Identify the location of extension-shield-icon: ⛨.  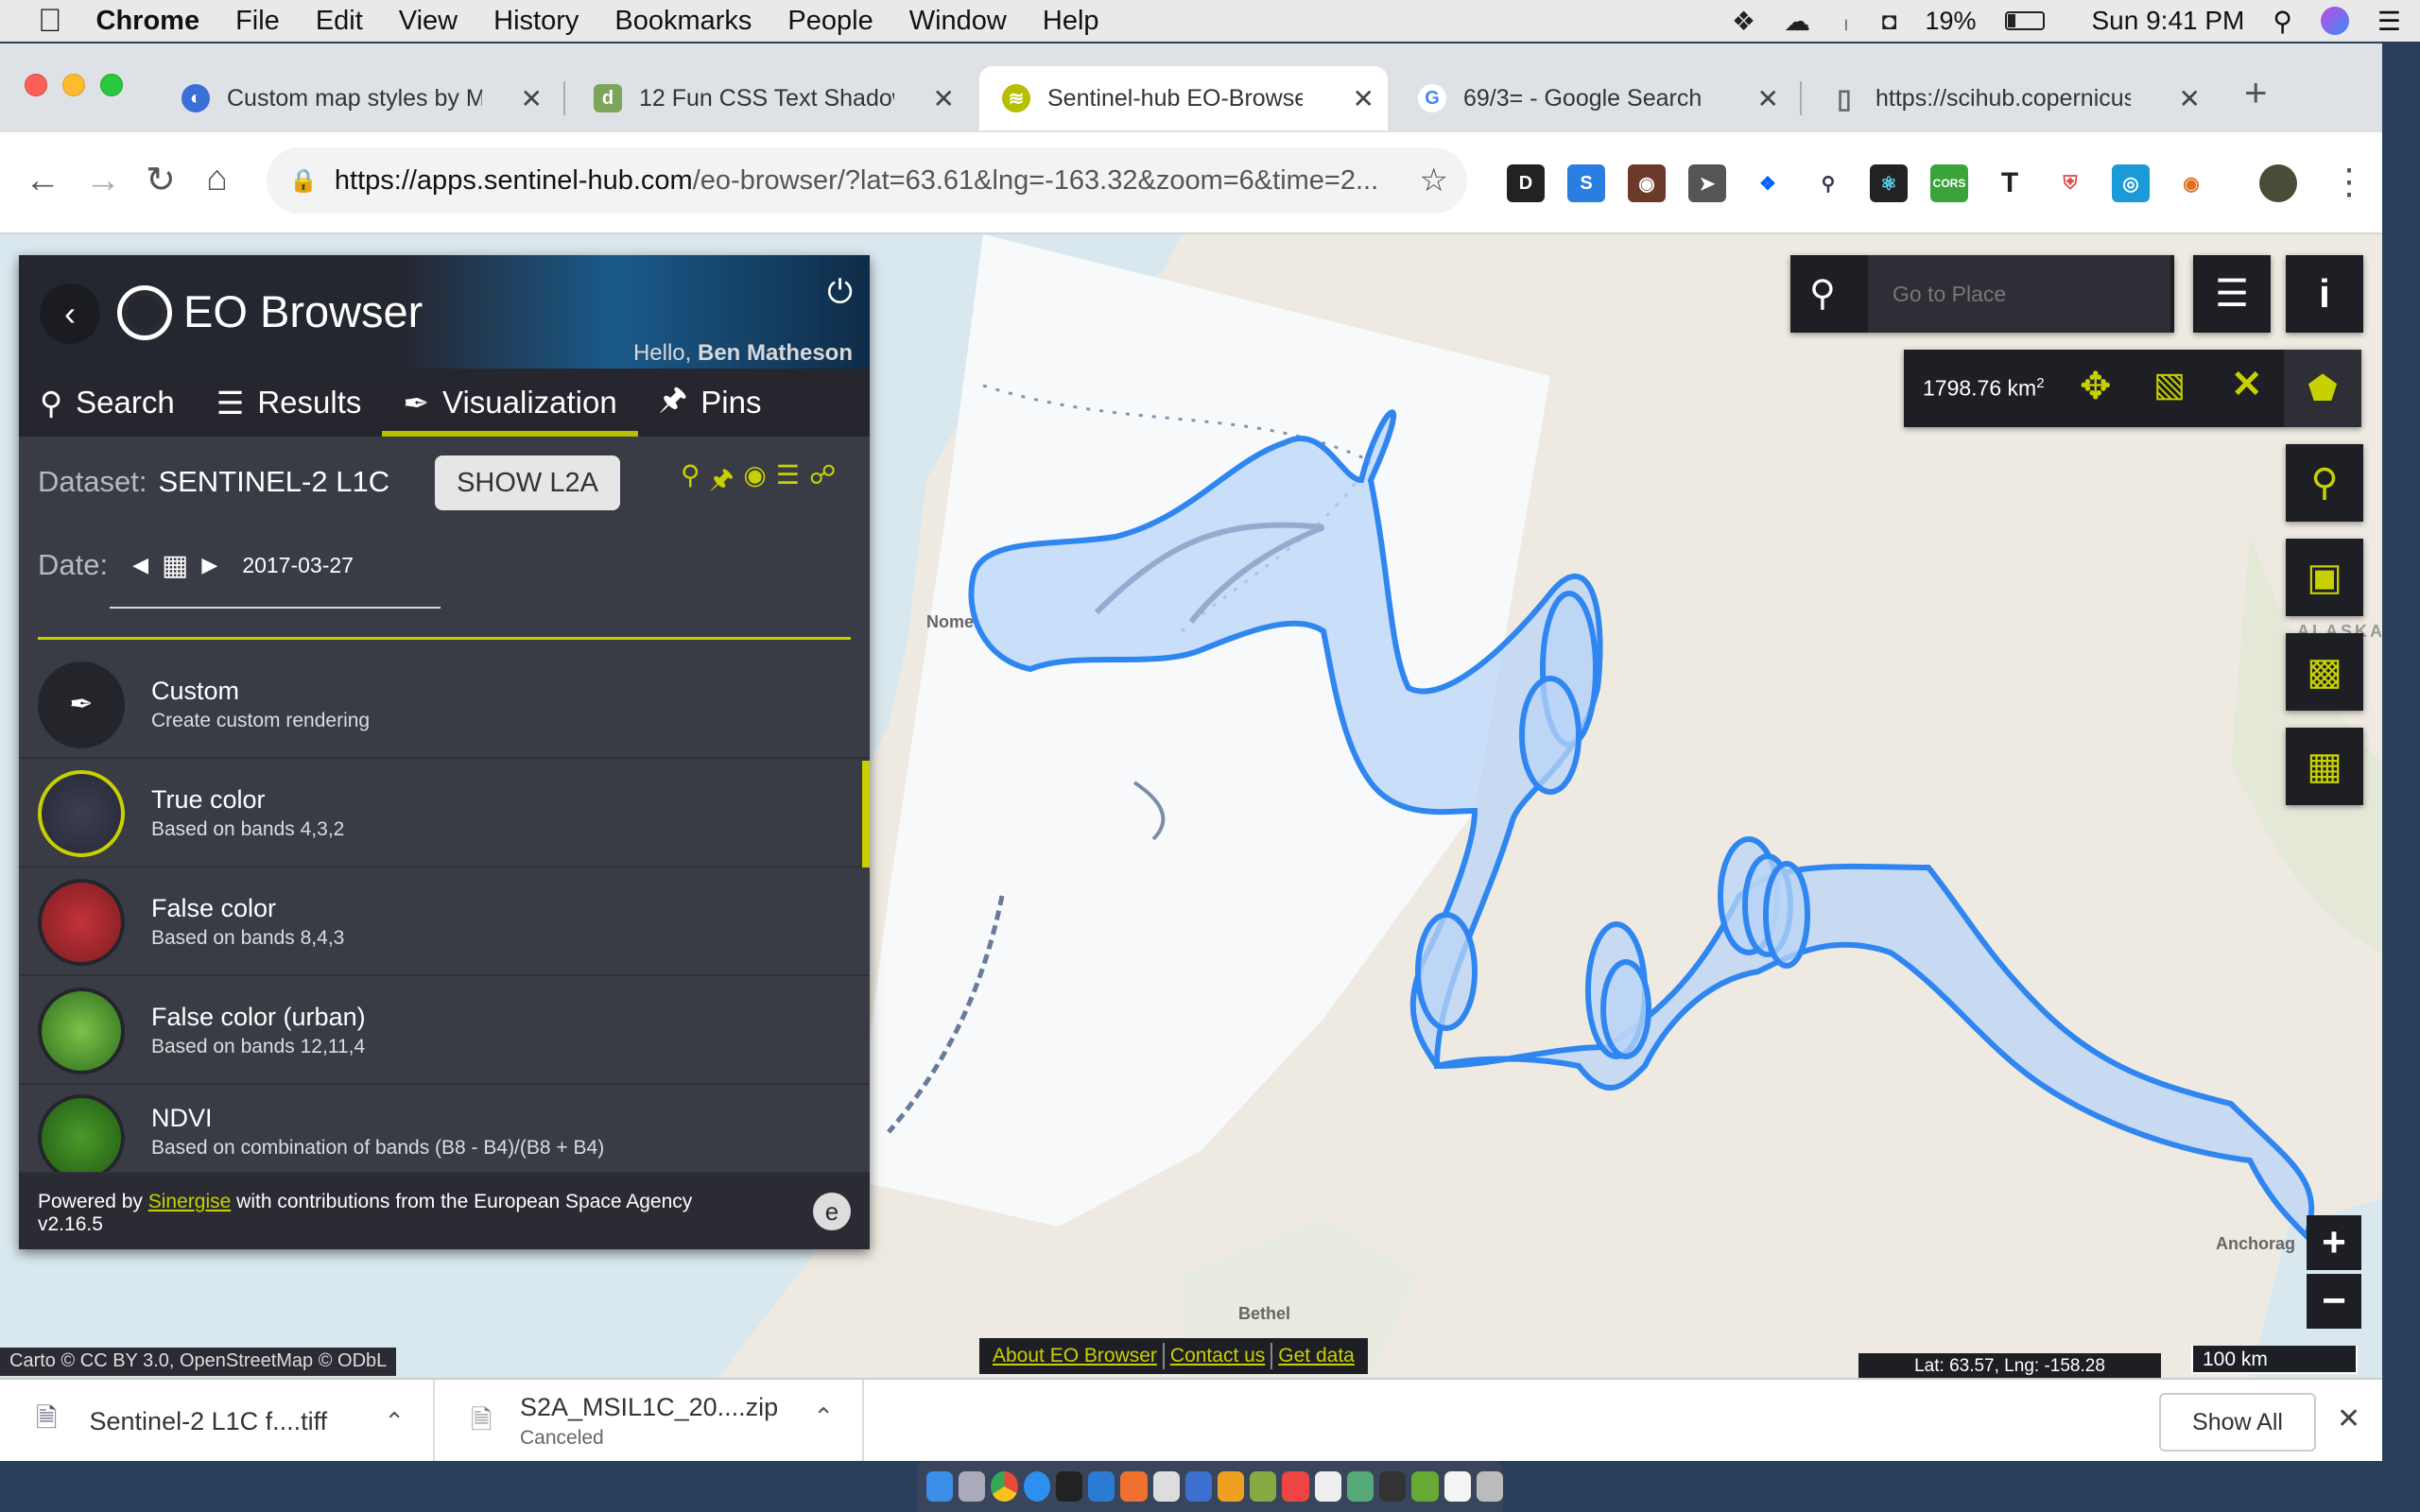
(2070, 183).